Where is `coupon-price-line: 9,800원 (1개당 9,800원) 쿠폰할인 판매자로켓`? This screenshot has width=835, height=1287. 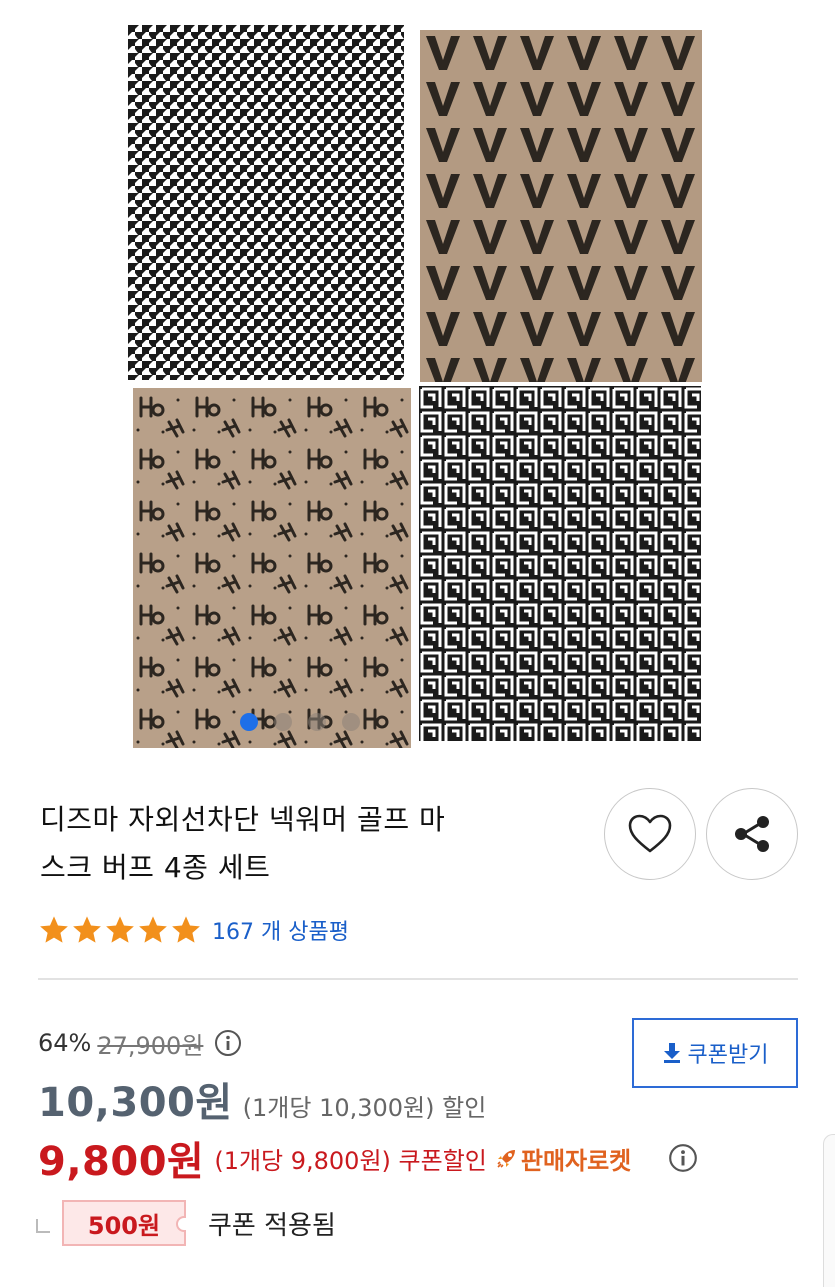
coupon-price-line: 9,800원 (1개당 9,800원) 쿠폰할인 판매자로켓 is located at coordinates (368, 1158).